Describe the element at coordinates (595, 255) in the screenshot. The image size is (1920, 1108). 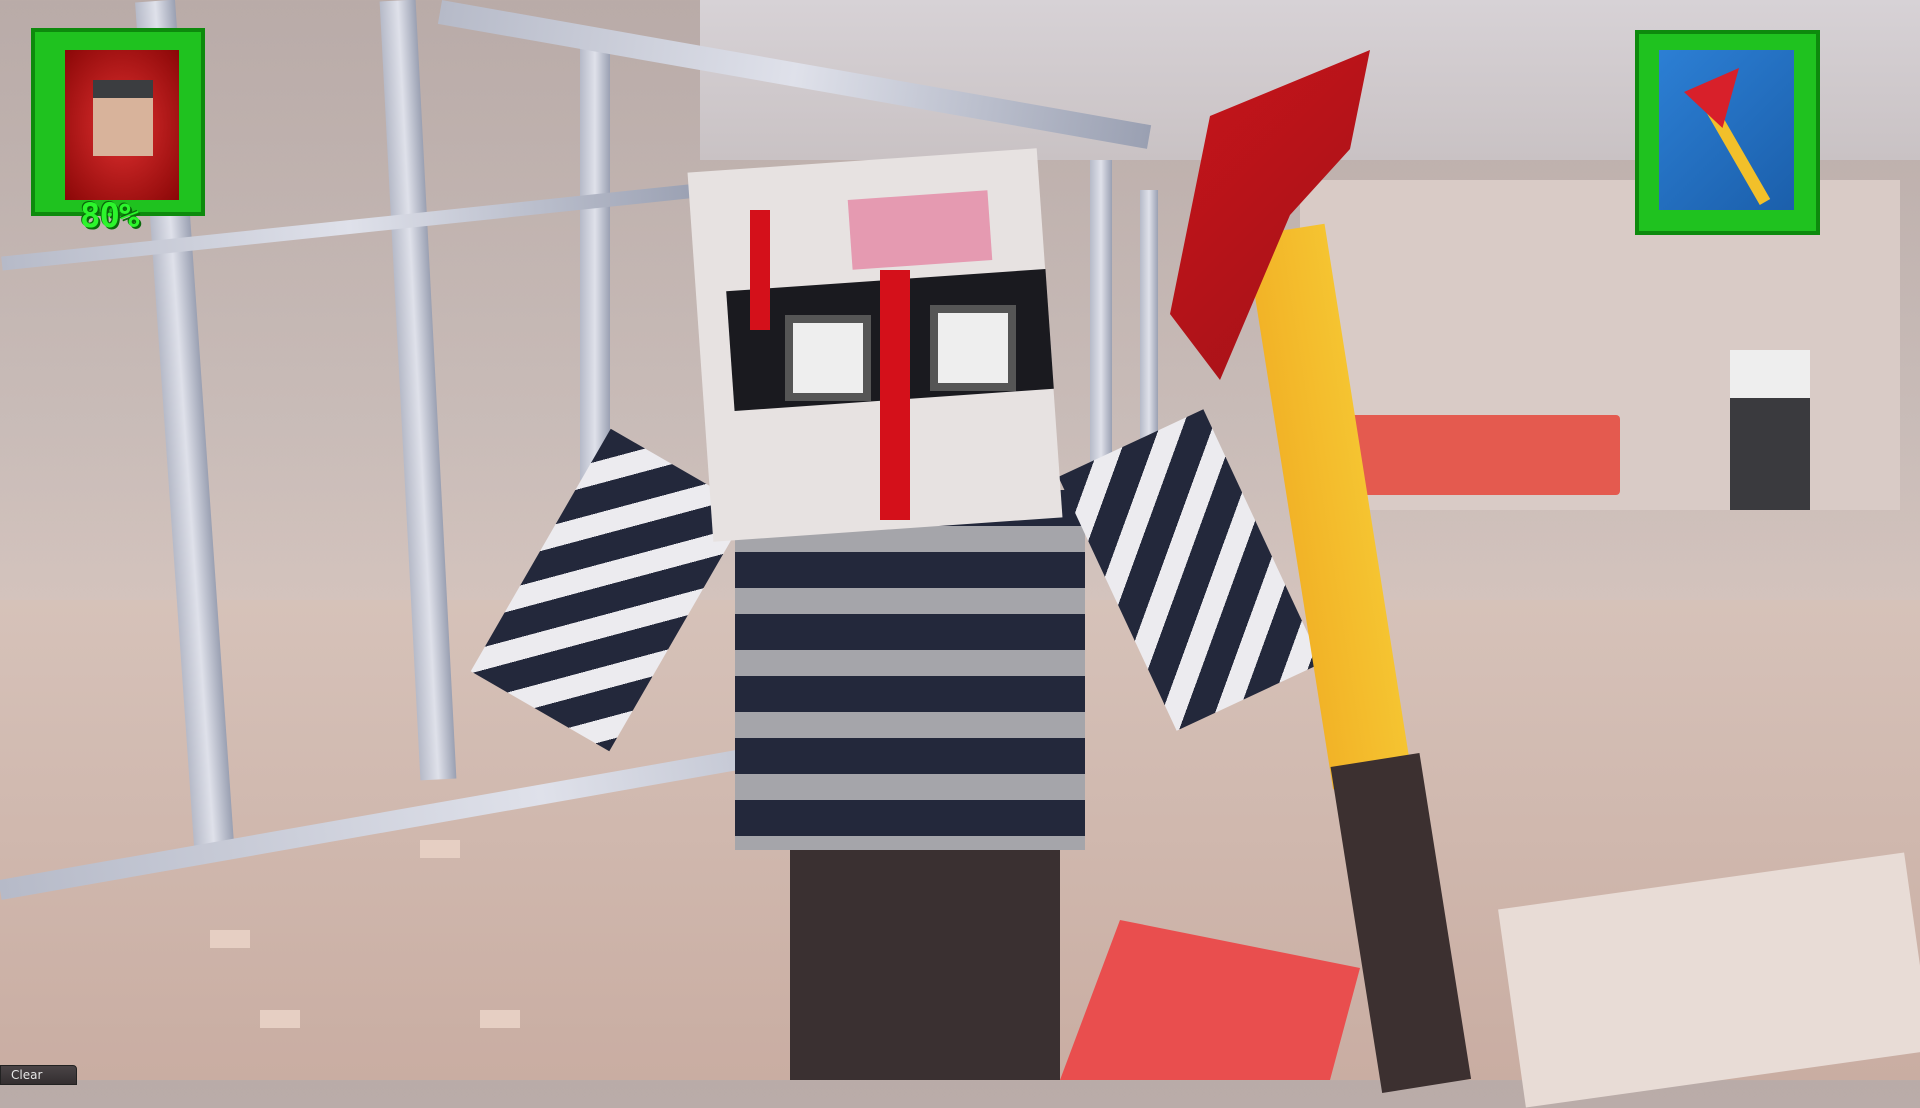
I see `cell-bar` at that location.